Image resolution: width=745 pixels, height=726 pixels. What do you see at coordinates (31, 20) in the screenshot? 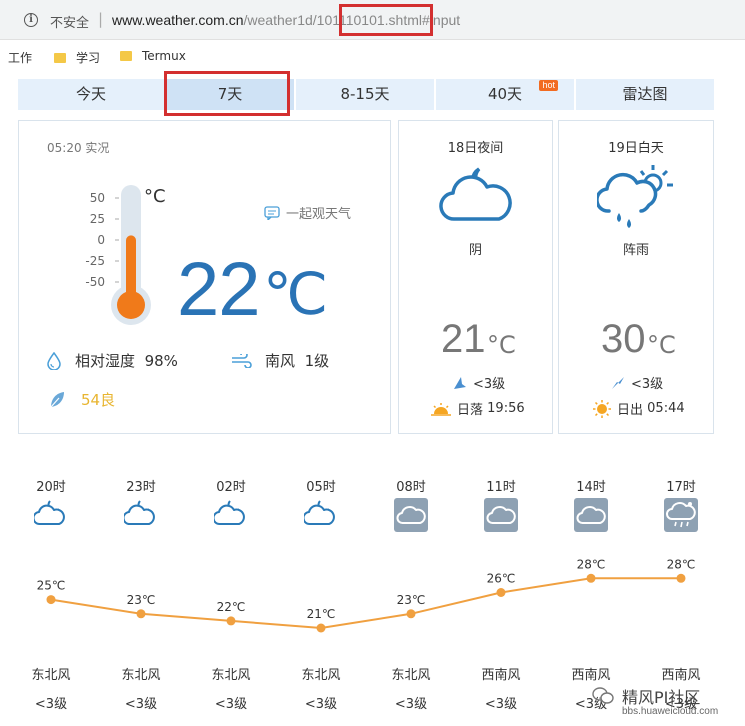
I see `info-icon: i` at bounding box center [31, 20].